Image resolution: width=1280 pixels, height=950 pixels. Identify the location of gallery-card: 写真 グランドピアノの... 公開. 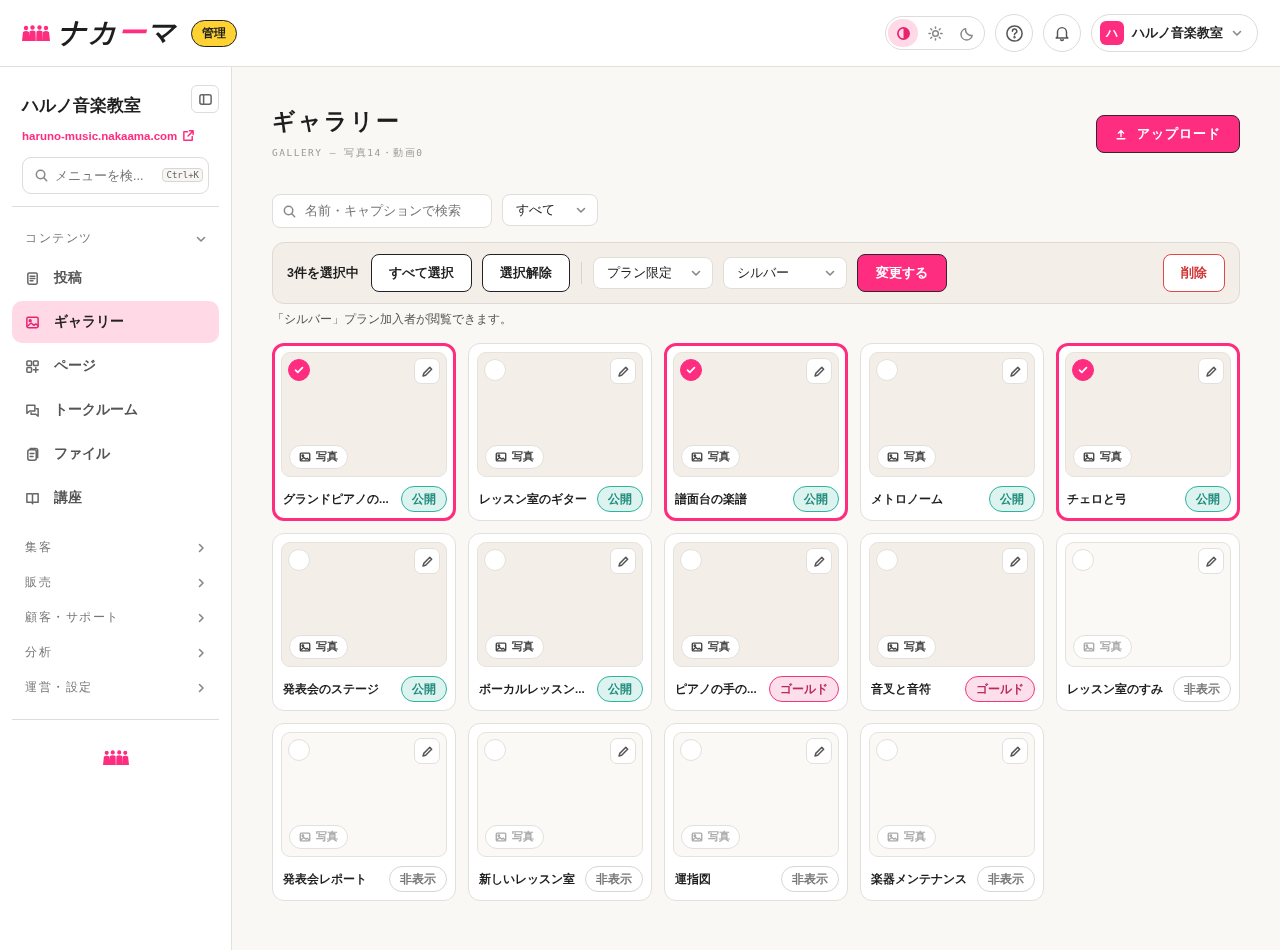
(364, 432).